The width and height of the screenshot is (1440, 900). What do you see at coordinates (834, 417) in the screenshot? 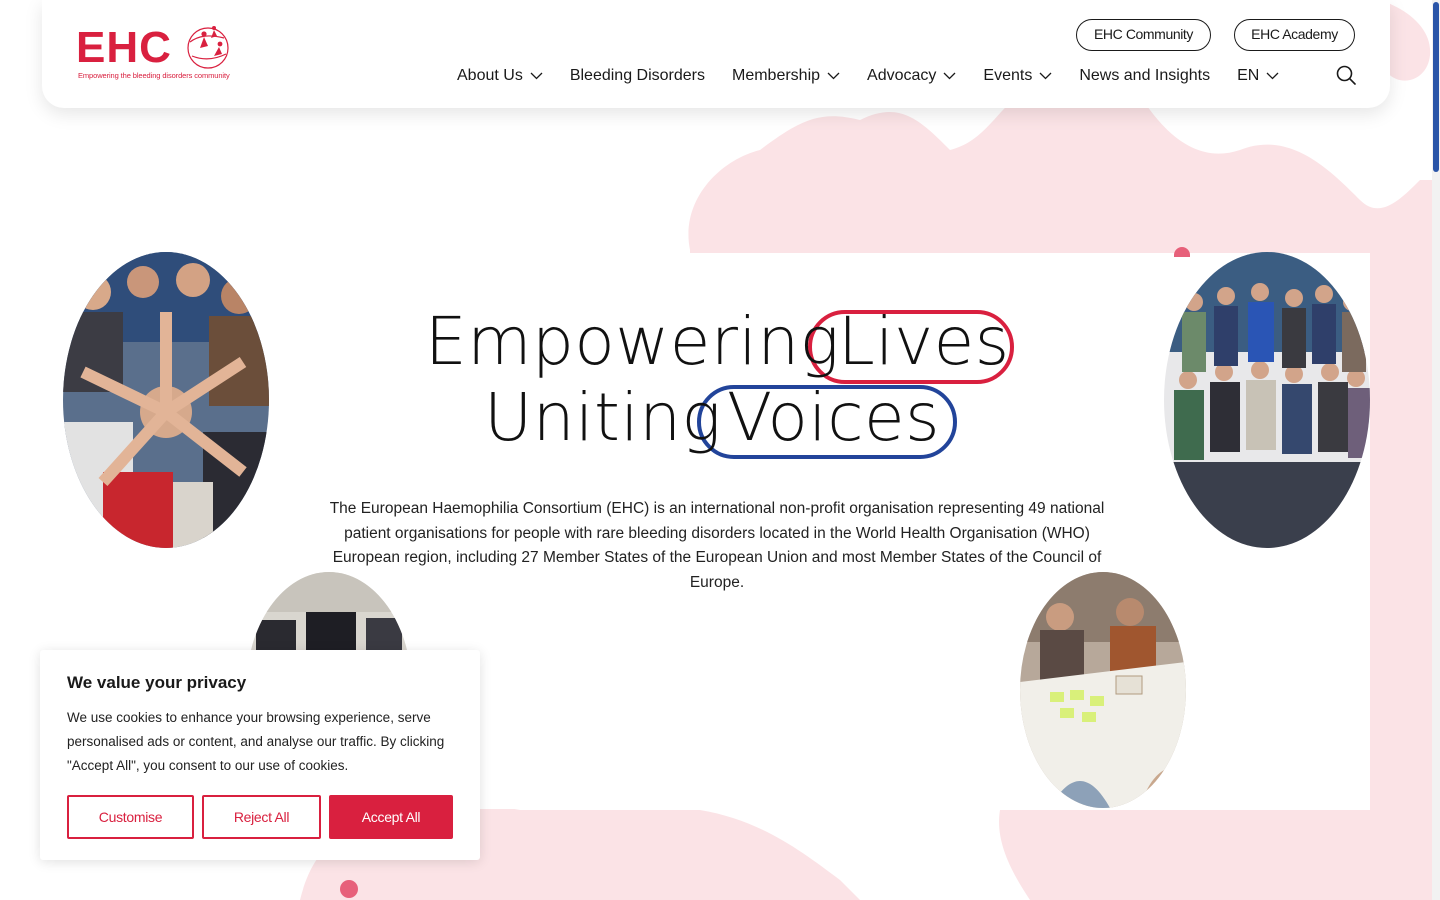
I see `headline-voices: Voices` at bounding box center [834, 417].